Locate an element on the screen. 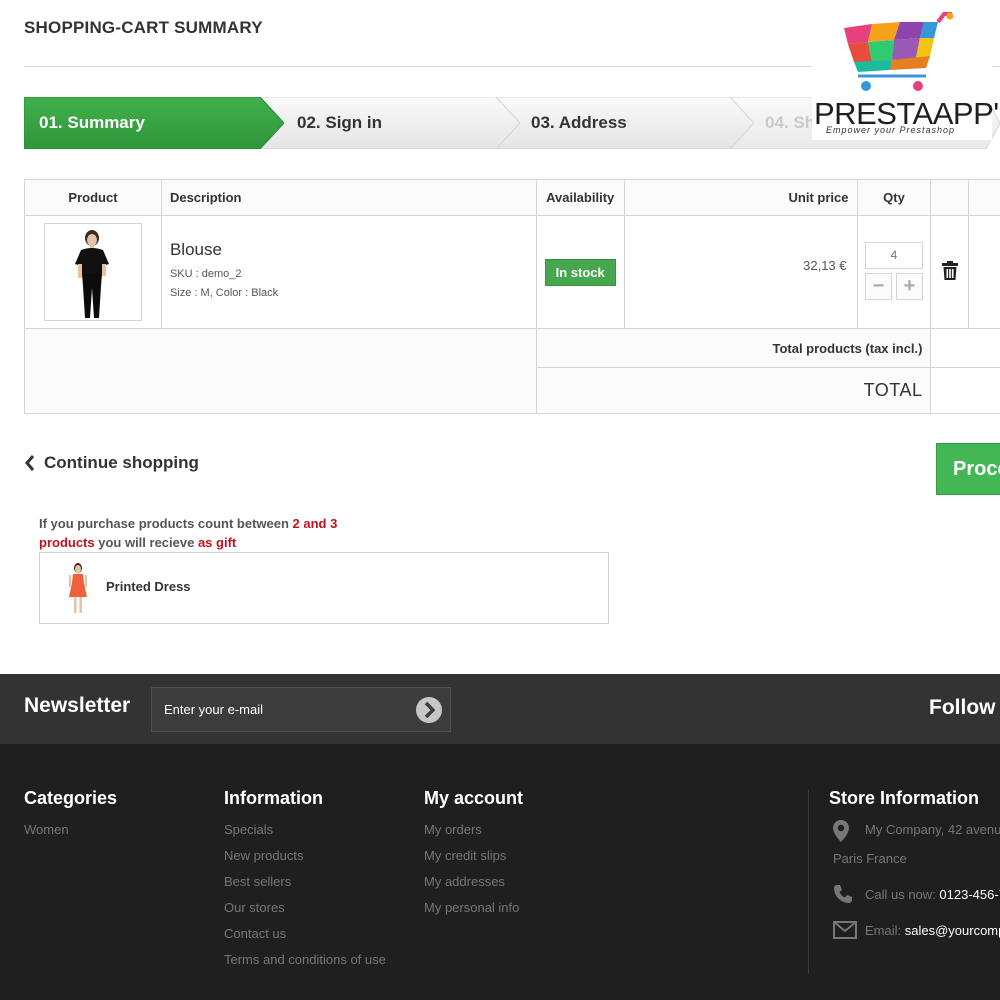 The height and width of the screenshot is (1000, 1000). promo-text-2: you will recieve is located at coordinates (146, 542).